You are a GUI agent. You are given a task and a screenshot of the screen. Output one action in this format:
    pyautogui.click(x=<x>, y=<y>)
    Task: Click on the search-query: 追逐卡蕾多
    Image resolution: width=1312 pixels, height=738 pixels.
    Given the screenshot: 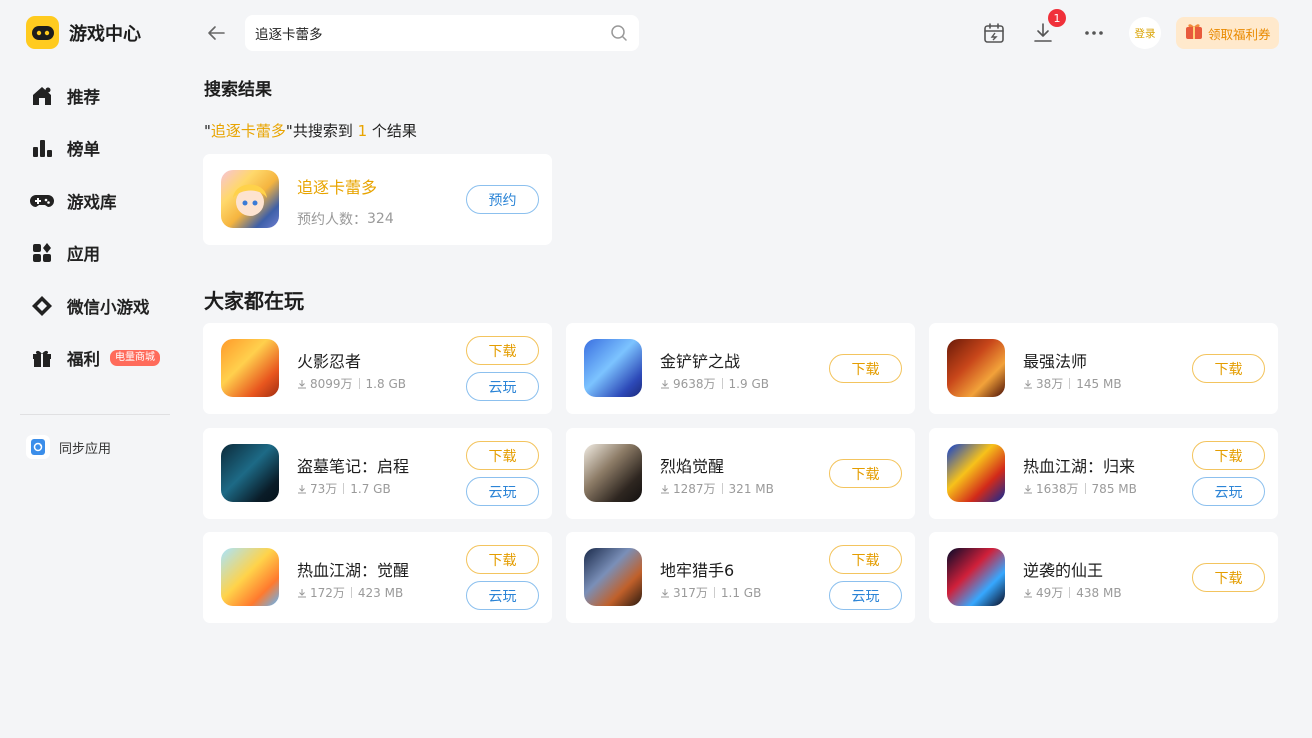 What is the action you would take?
    pyautogui.click(x=432, y=33)
    